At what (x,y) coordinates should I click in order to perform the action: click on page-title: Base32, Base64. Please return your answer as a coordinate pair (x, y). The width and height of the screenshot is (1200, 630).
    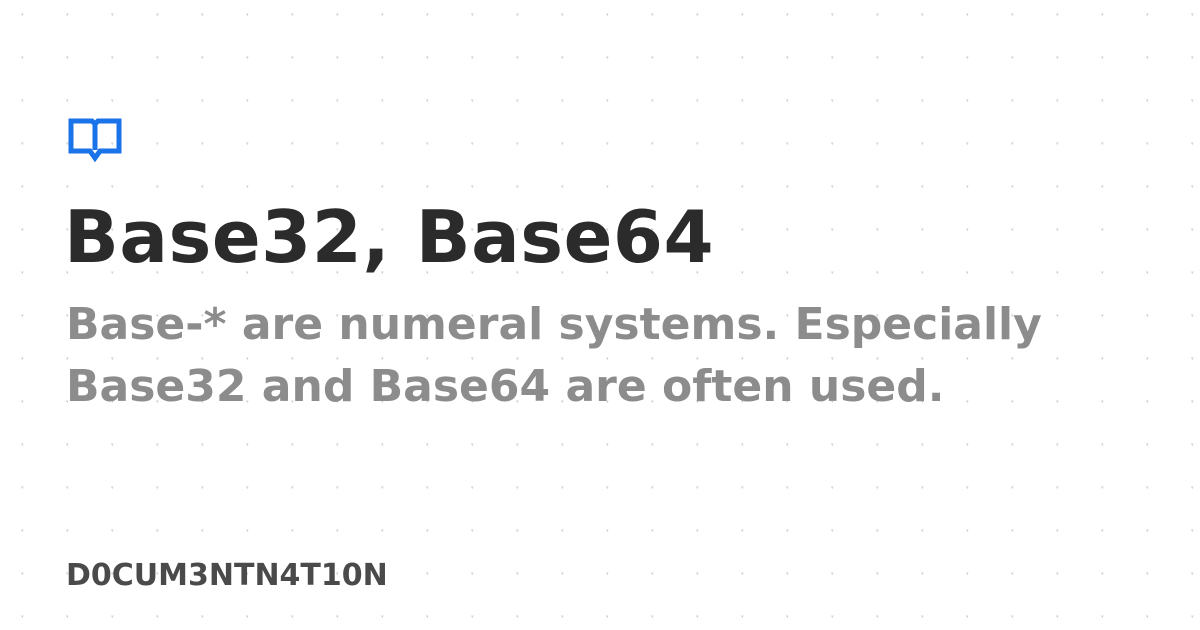
    Looking at the image, I should click on (389, 237).